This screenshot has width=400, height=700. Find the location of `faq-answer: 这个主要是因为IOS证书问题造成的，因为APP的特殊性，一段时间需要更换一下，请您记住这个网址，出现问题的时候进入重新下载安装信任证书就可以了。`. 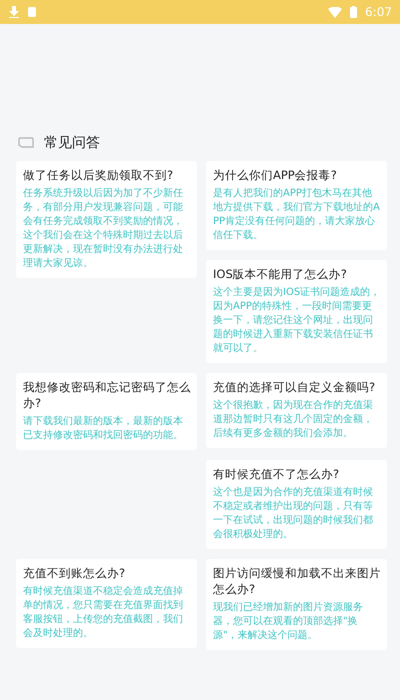

faq-answer: 这个主要是因为IOS证书问题造成的，因为APP的特殊性，一段时间需要更换一下，请您记住这个网址，出现问题的时候进入重新下载安装信任证书就可以了。 is located at coordinates (297, 321).